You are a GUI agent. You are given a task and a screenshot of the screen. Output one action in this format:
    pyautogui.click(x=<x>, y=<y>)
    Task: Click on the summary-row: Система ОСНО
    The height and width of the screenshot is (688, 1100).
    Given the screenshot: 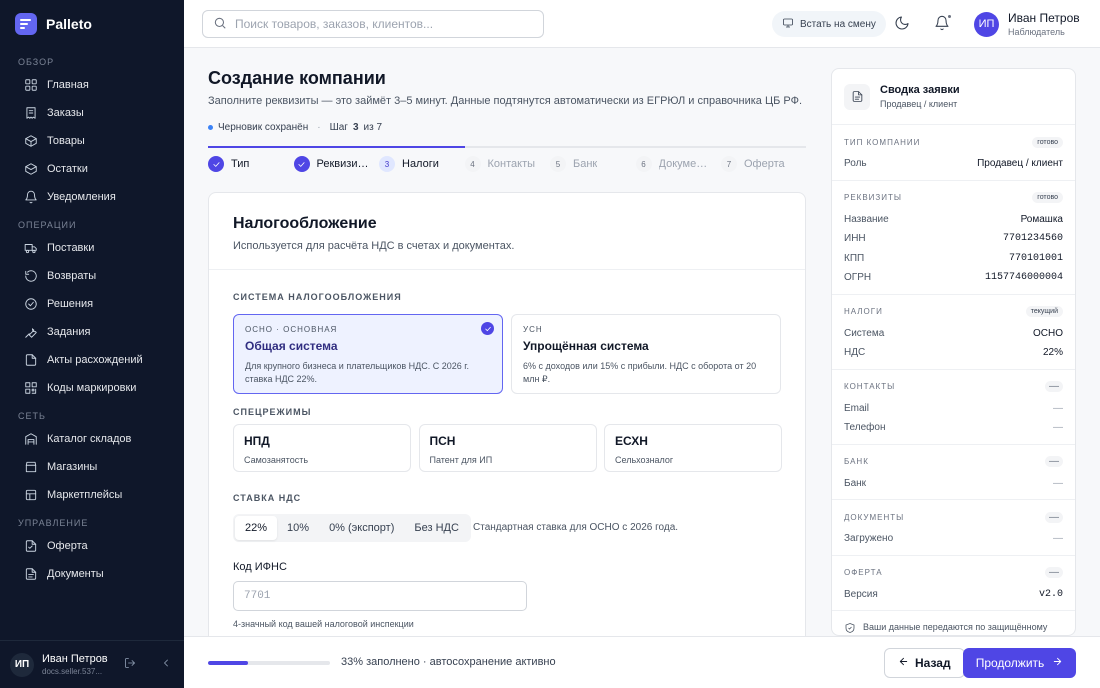 What is the action you would take?
    pyautogui.click(x=953, y=334)
    